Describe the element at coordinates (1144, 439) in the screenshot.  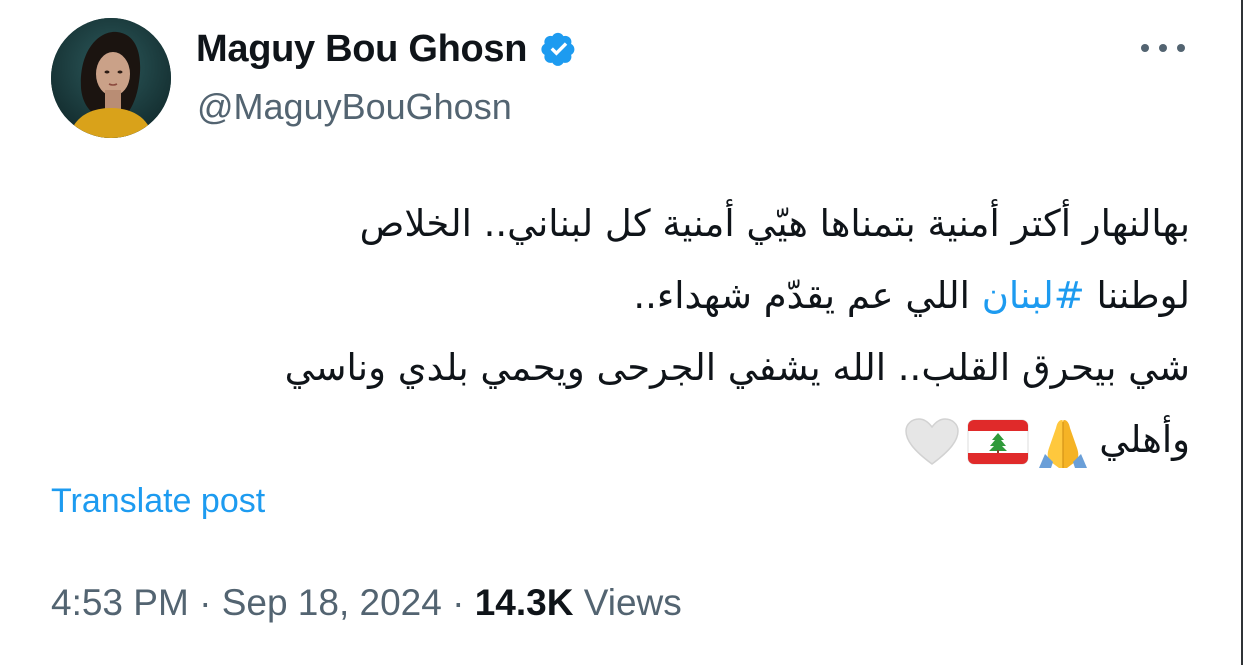
I see `post-line-4-text: وأهلي` at that location.